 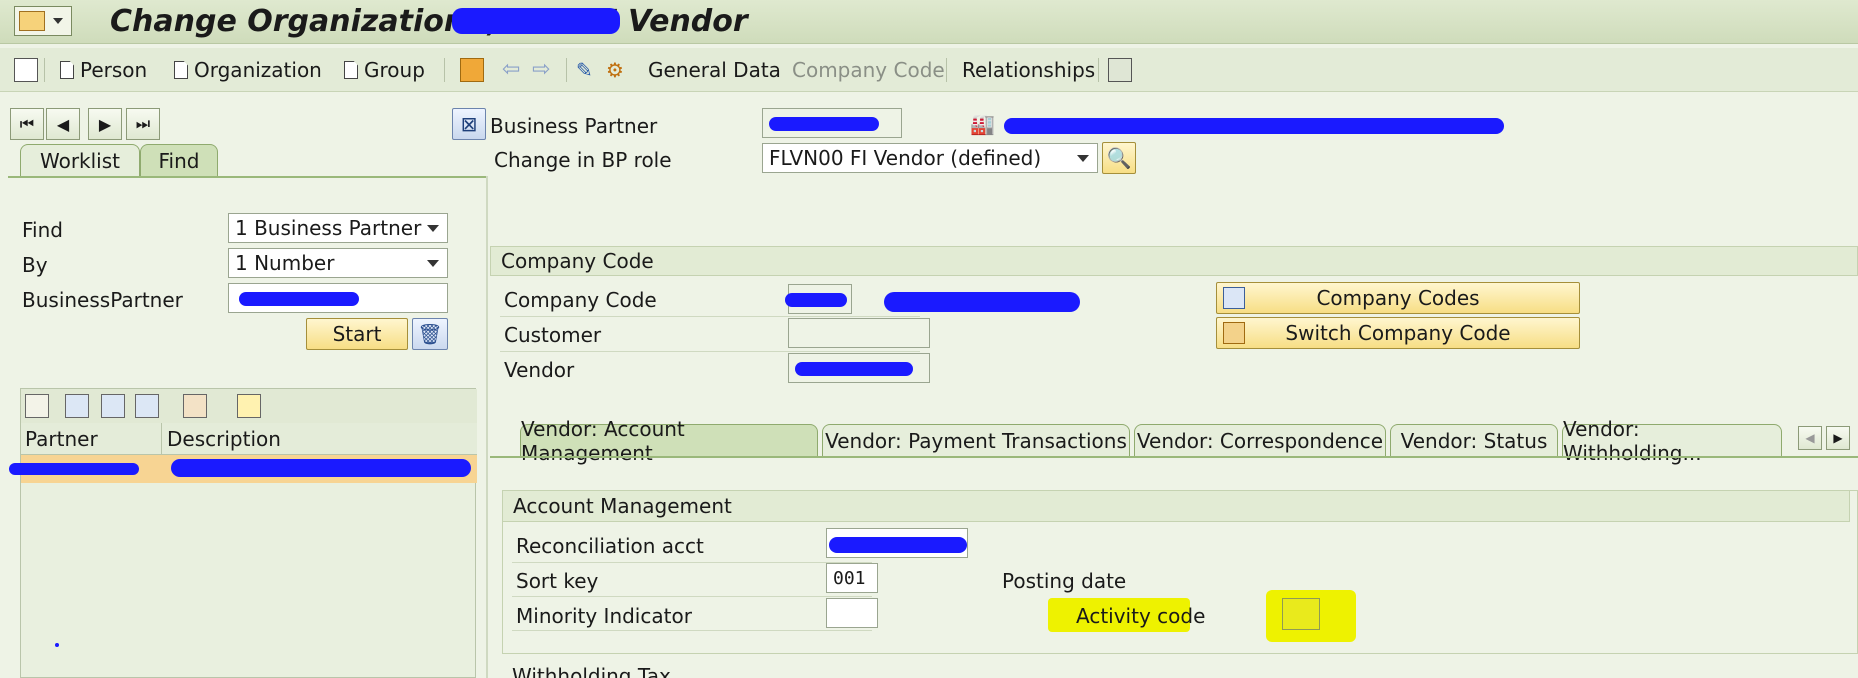 I want to click on person-button: Person, so click(x=103, y=70).